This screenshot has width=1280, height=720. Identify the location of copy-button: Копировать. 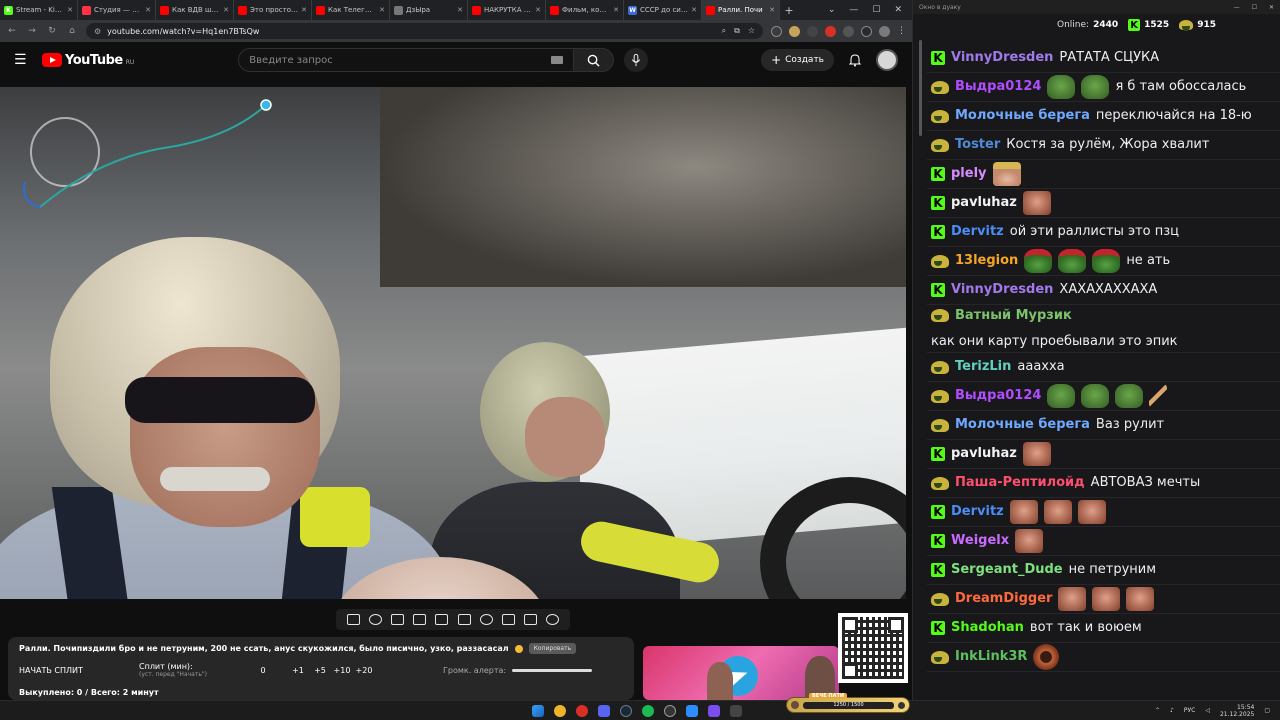
(552, 648).